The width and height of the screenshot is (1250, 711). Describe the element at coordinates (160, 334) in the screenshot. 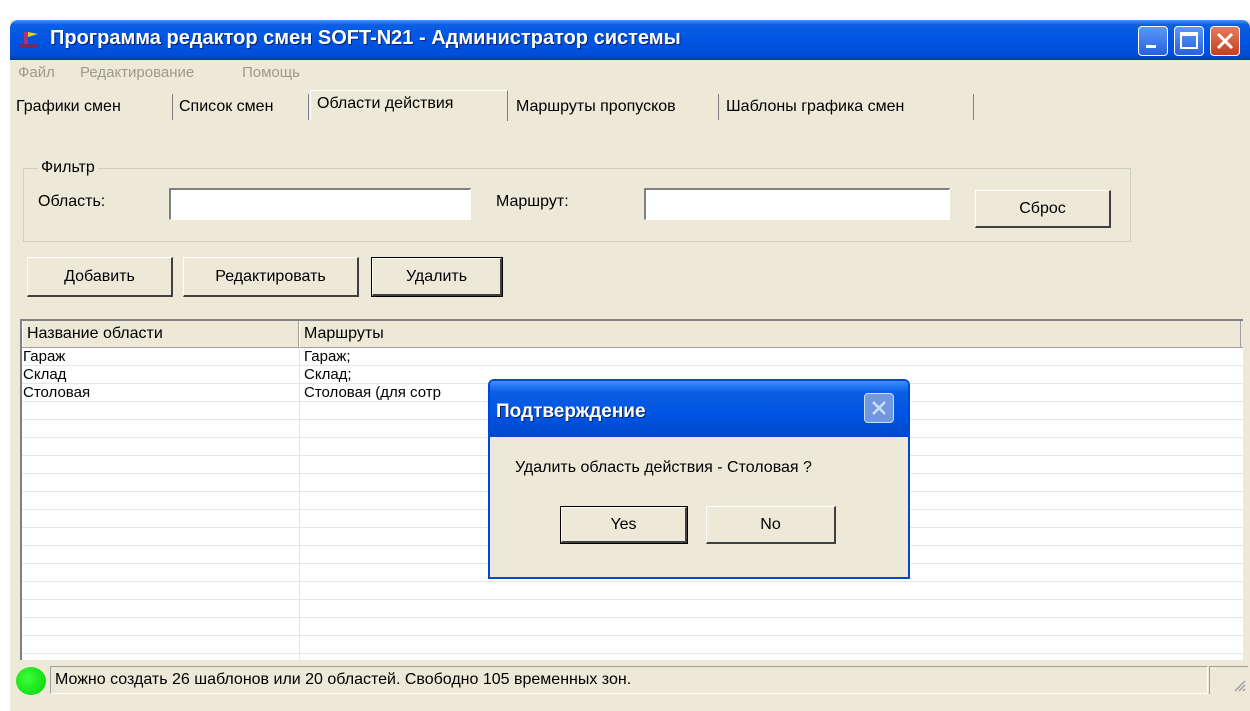

I see `column-area-name: Название области` at that location.